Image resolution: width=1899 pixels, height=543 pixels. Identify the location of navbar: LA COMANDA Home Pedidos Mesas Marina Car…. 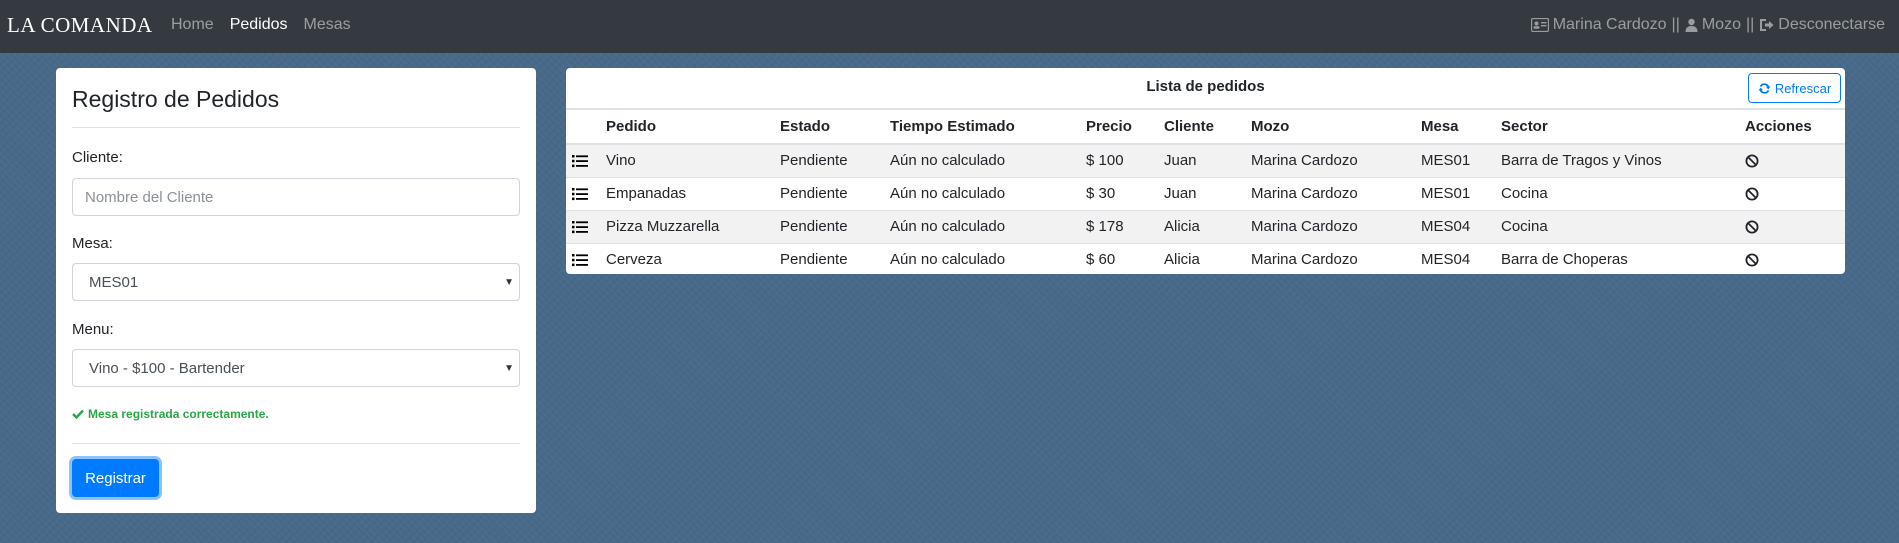
(949, 26).